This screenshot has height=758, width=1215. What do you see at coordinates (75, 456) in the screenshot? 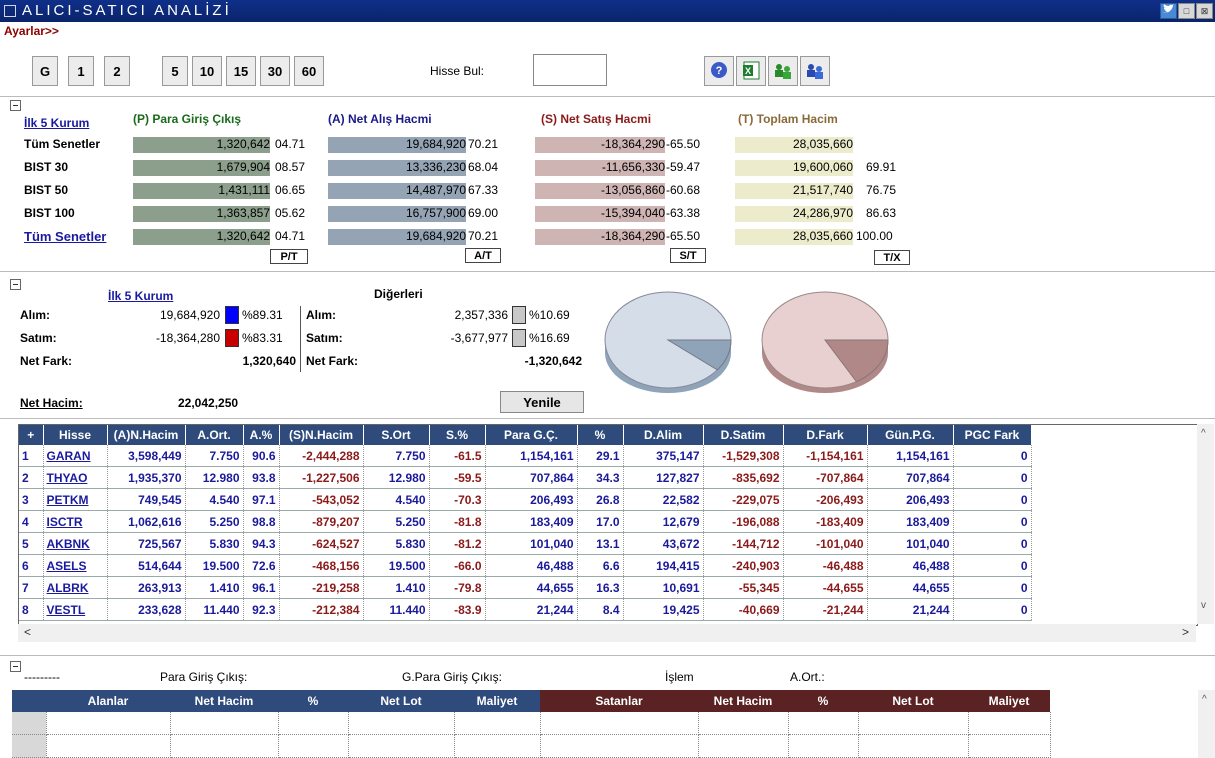
I see `stock-link: GARAN` at bounding box center [75, 456].